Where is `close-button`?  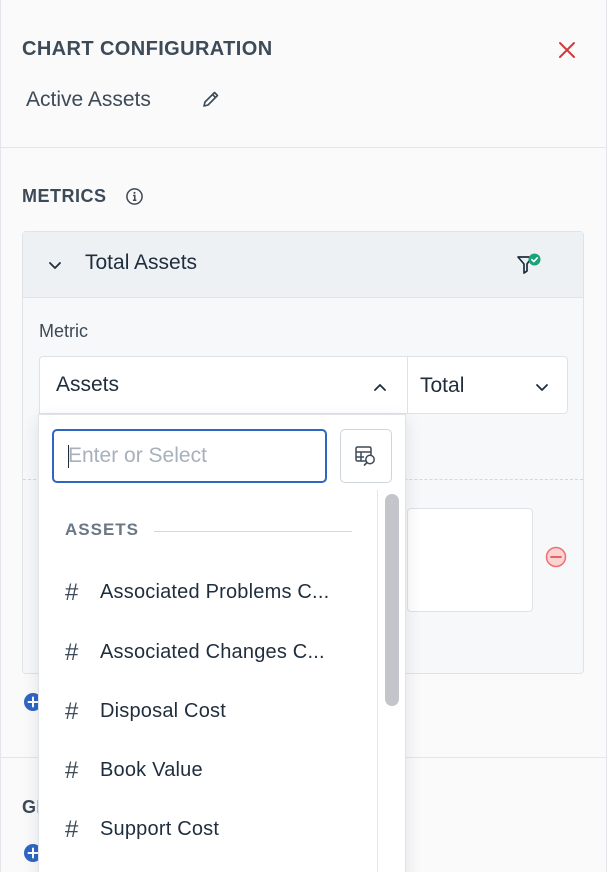 close-button is located at coordinates (567, 50).